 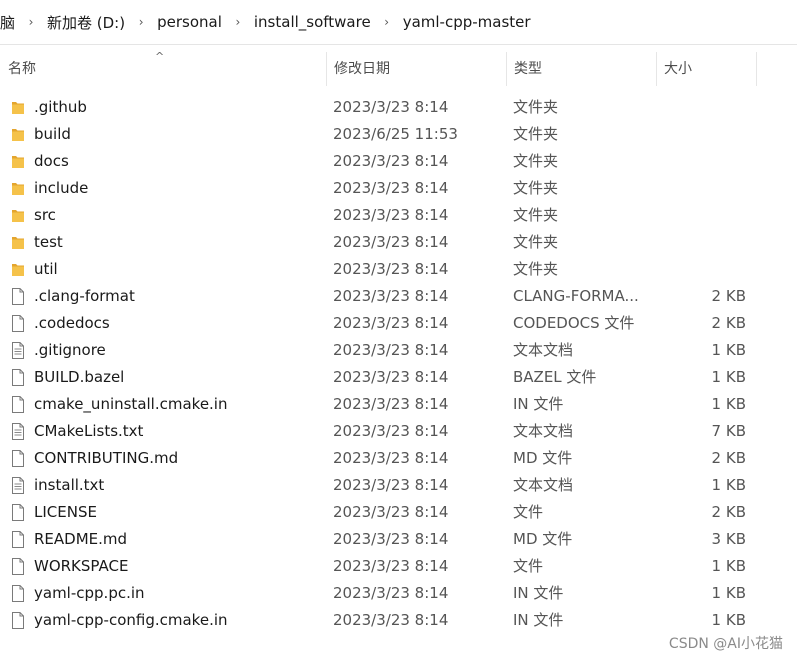 I want to click on file-row: include 2023/3/23 8:14 文件夹, so click(x=398, y=188).